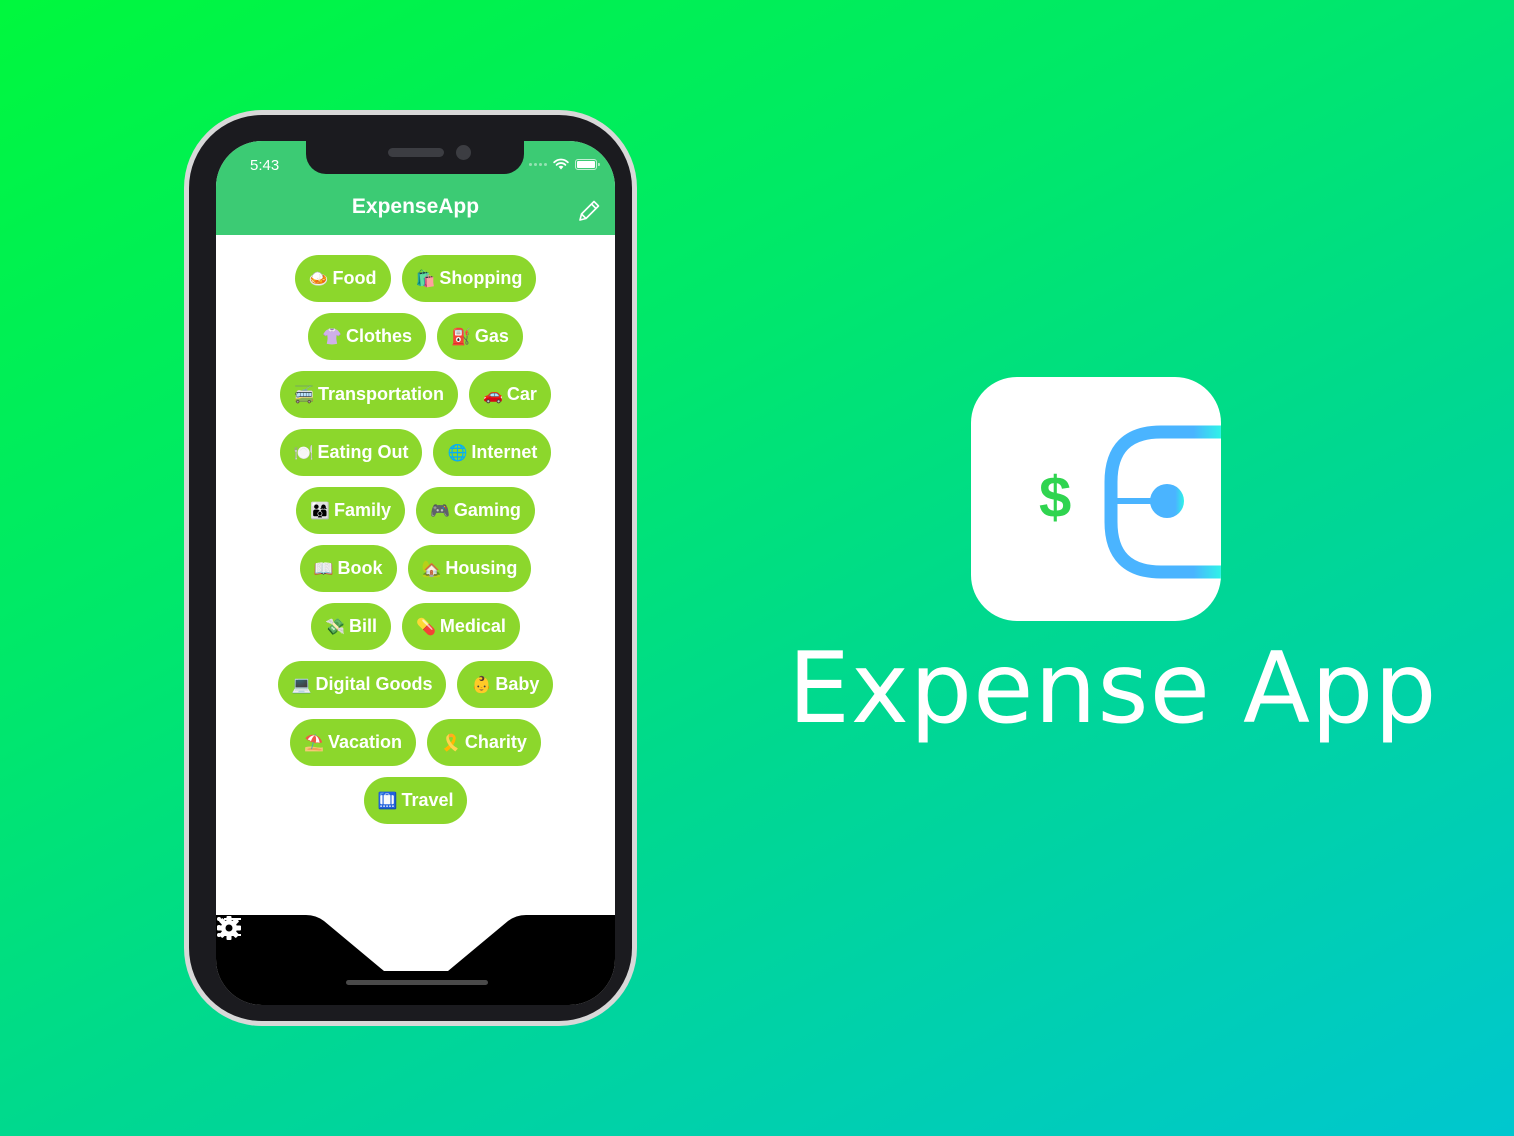 The image size is (1514, 1136). I want to click on front-camera, so click(463, 152).